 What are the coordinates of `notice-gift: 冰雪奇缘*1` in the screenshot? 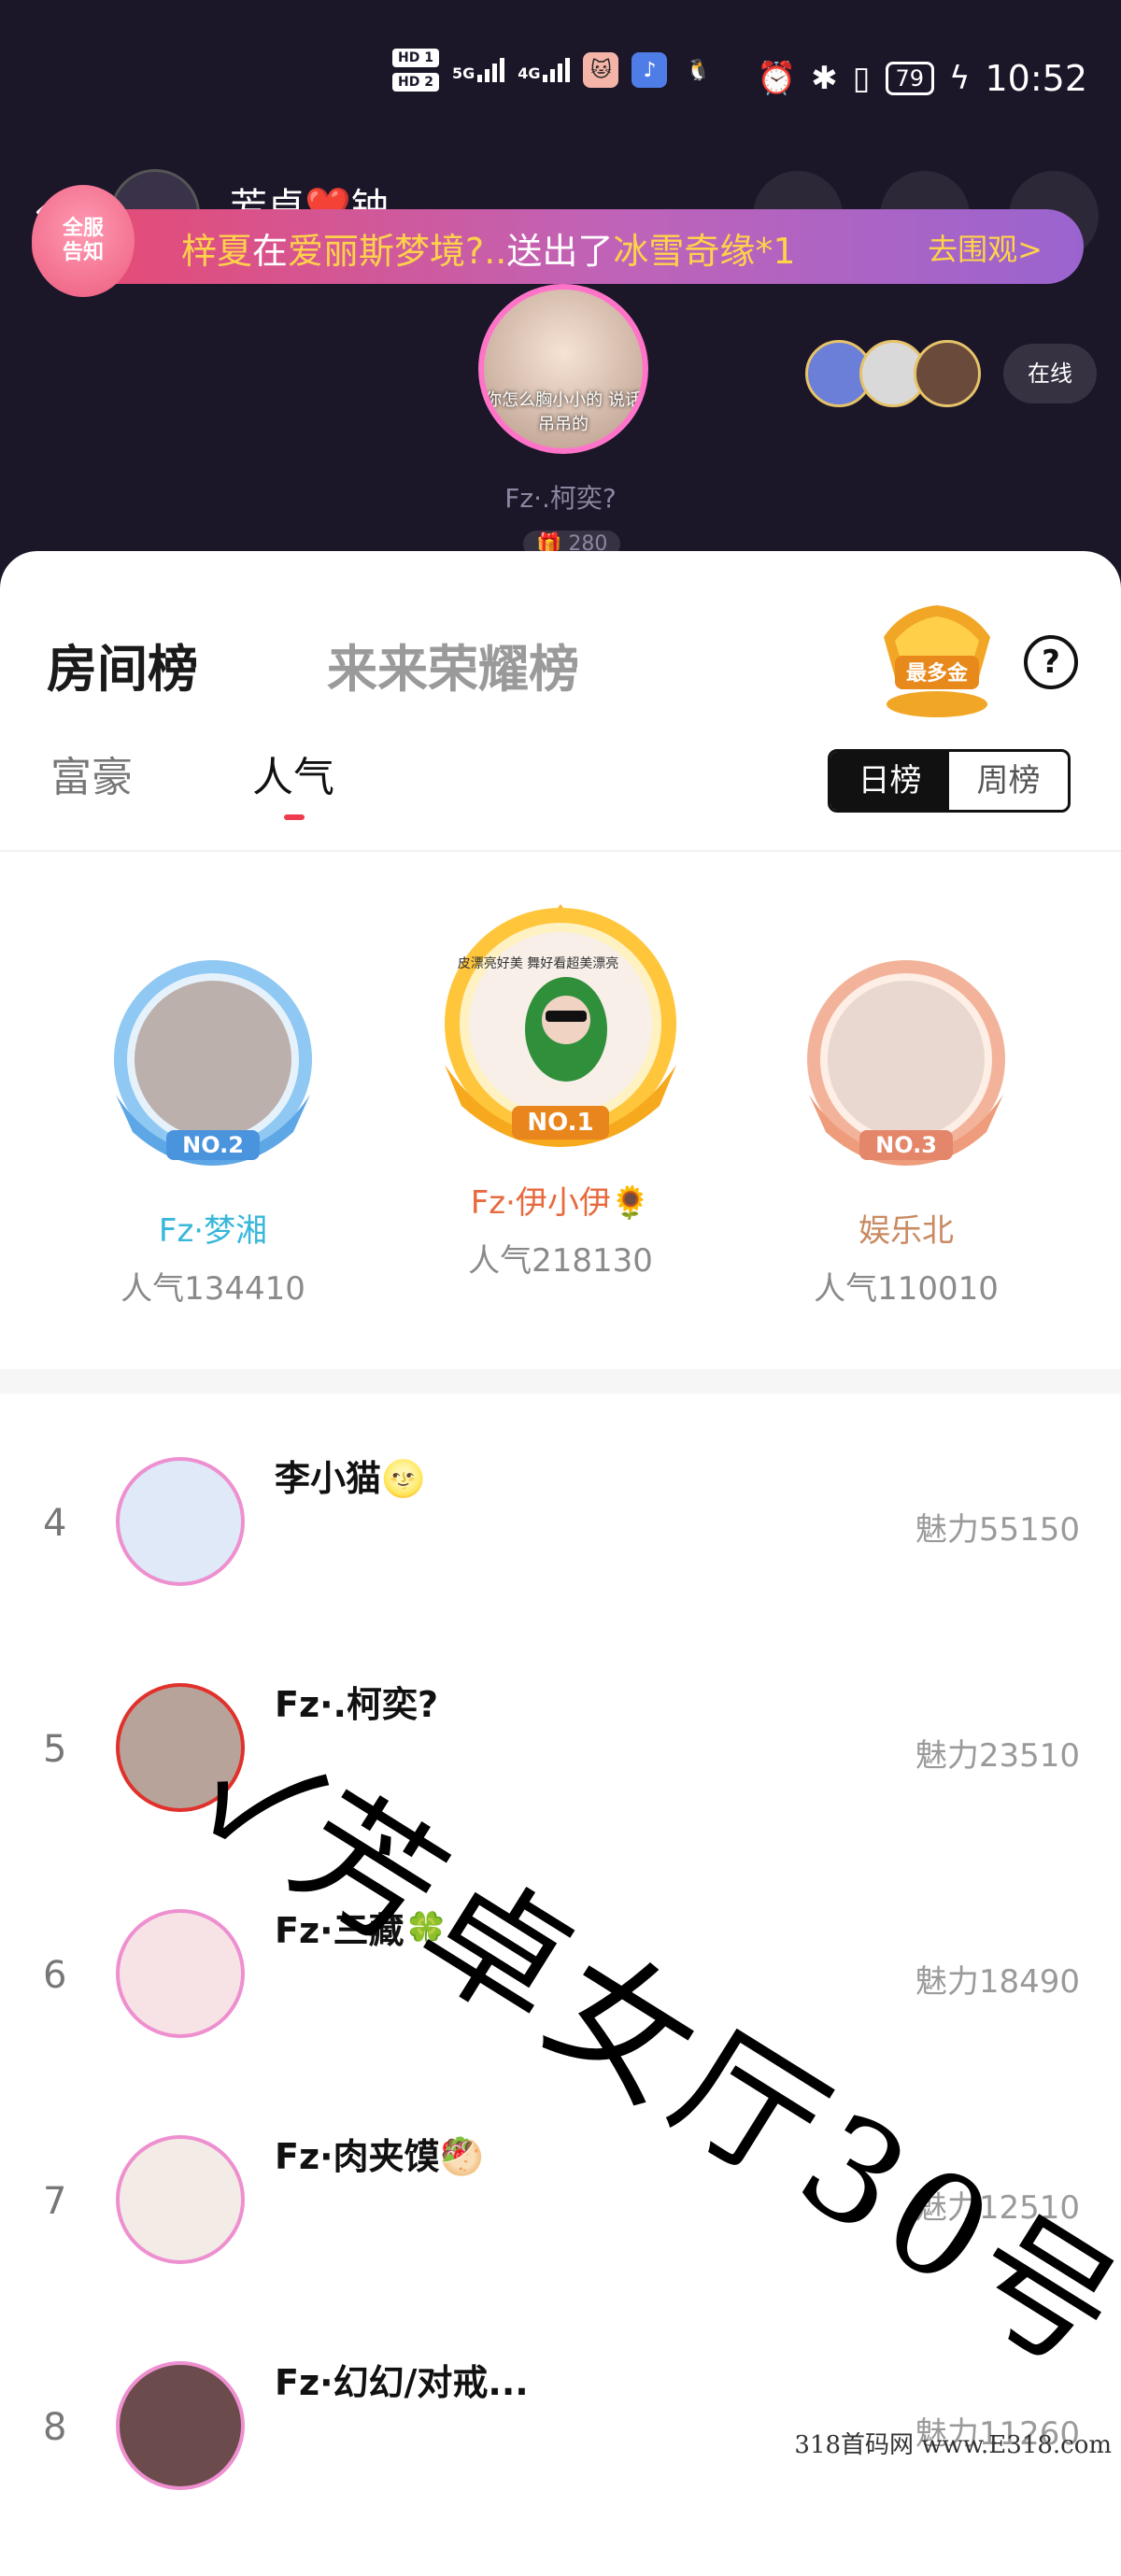 It's located at (704, 251).